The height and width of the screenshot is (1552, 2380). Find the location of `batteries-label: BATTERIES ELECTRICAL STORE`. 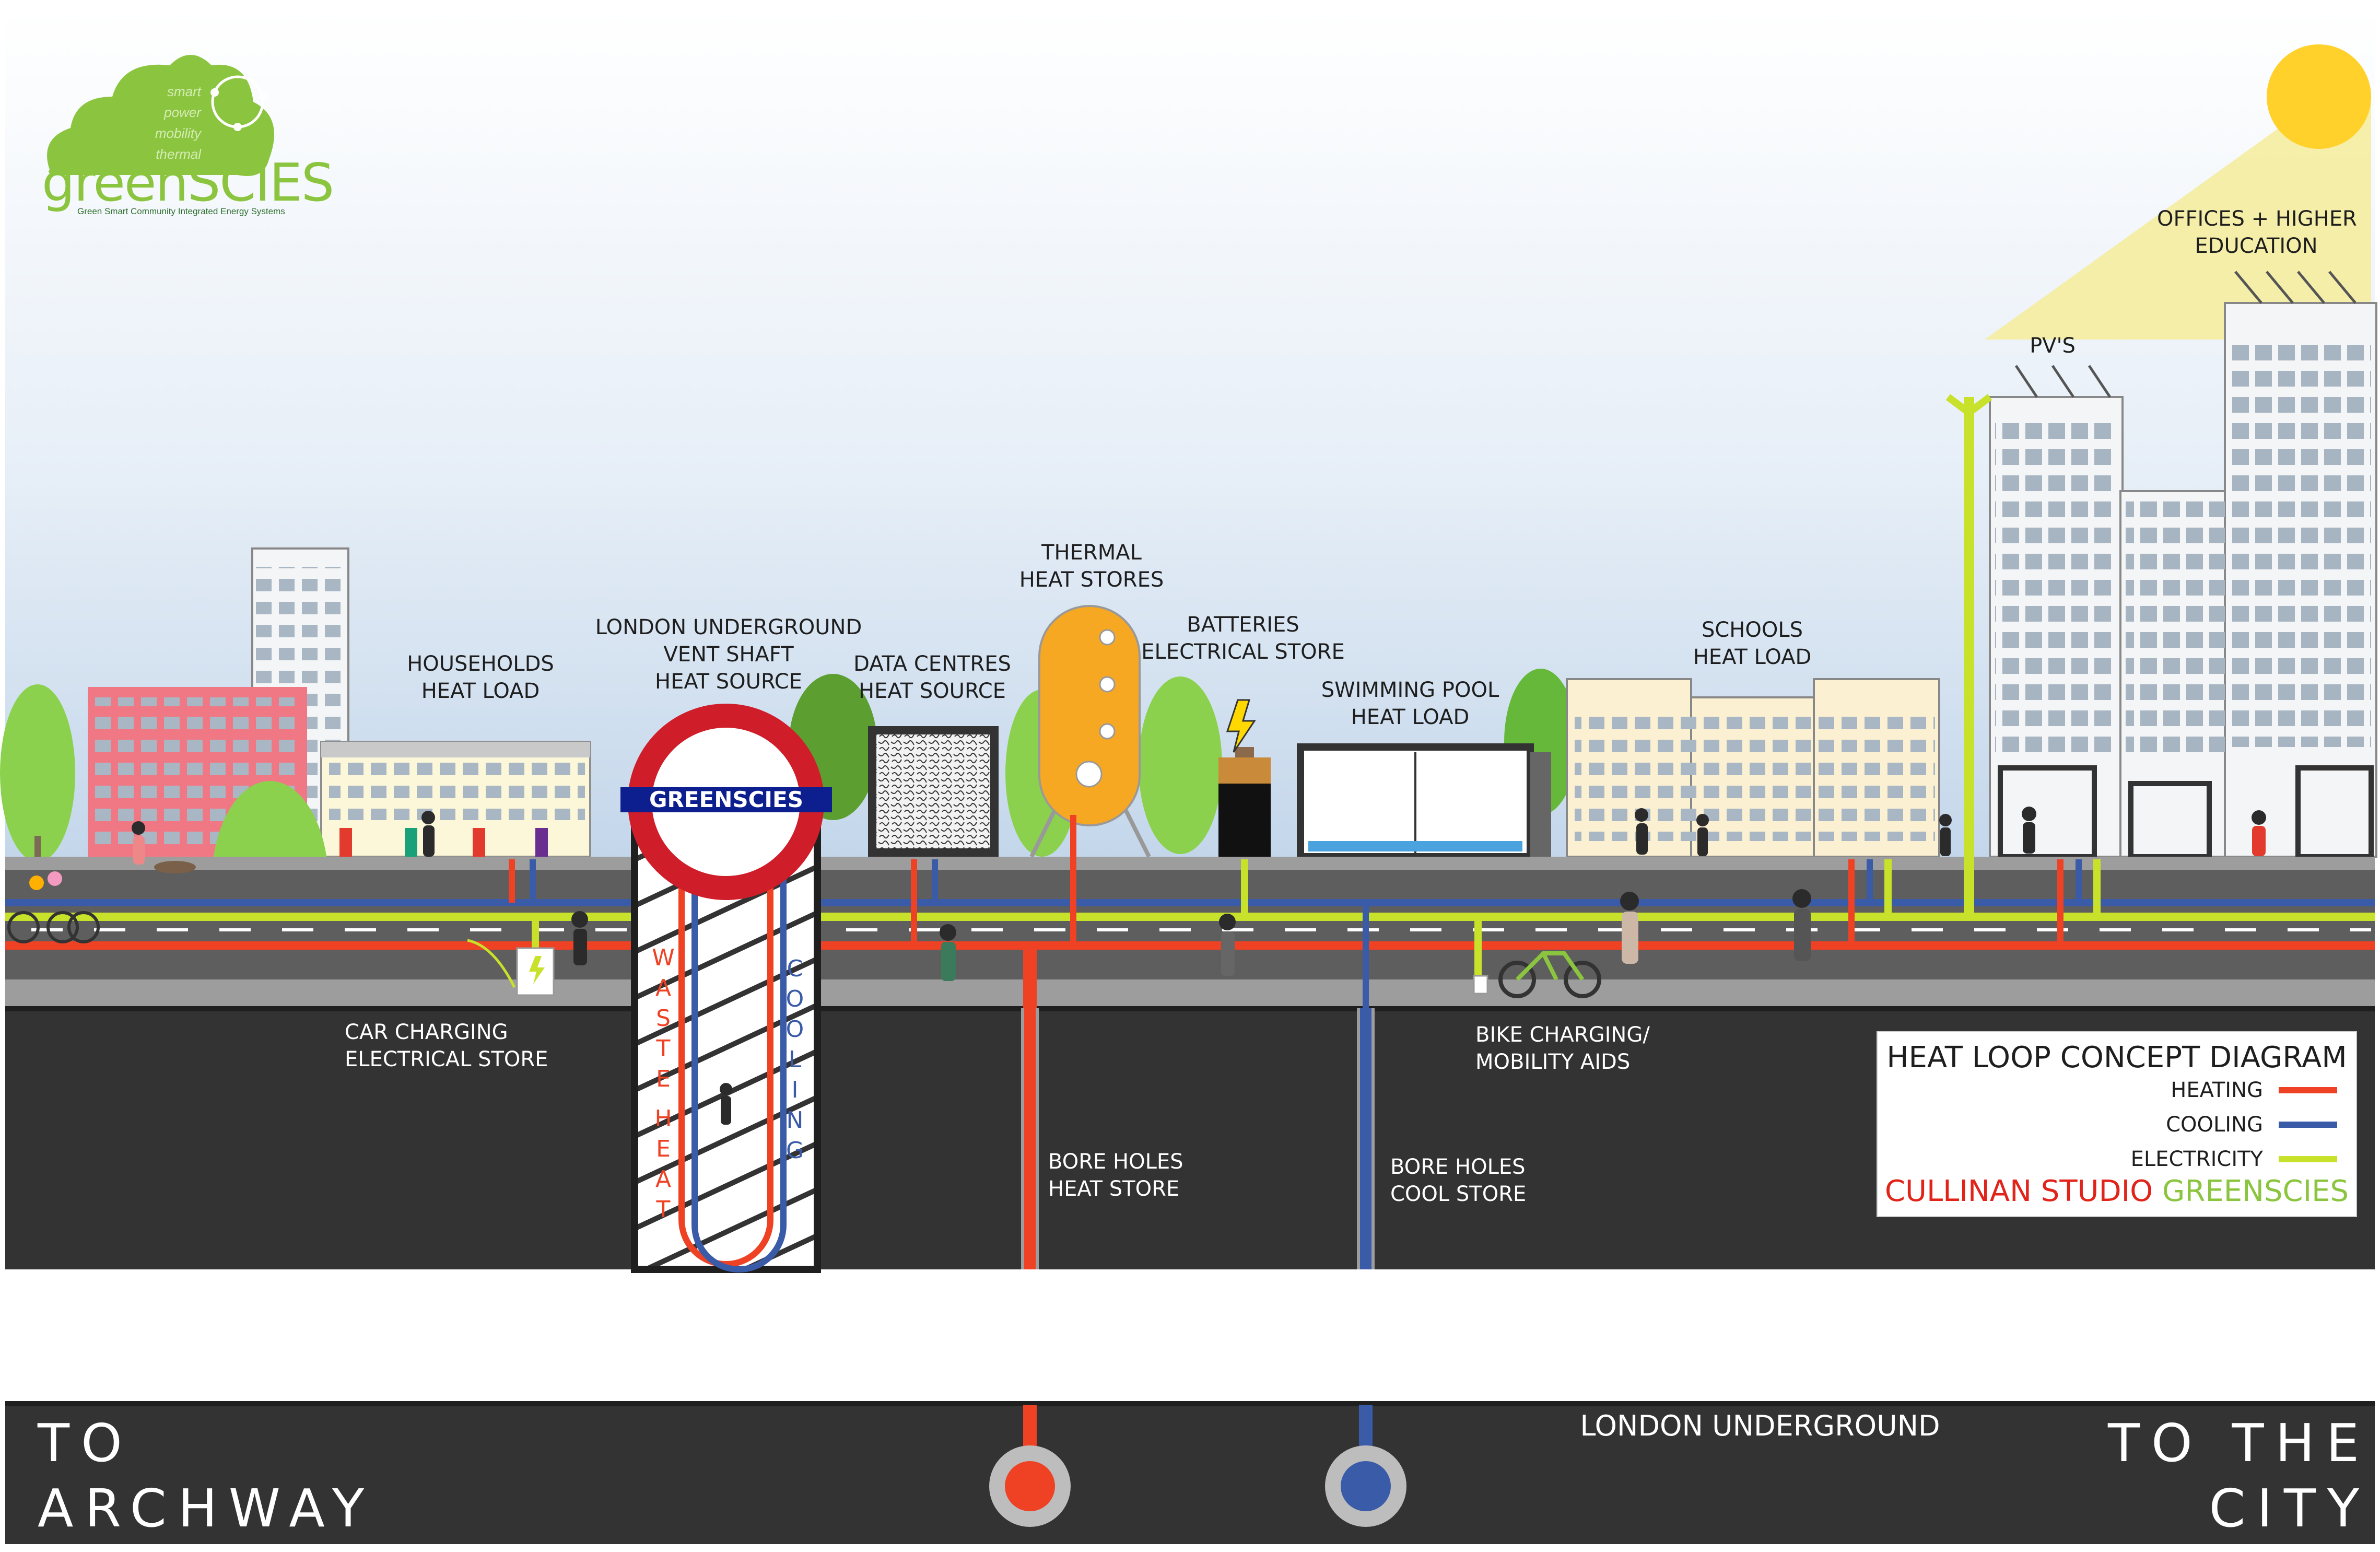

batteries-label: BATTERIES ELECTRICAL STORE is located at coordinates (1243, 639).